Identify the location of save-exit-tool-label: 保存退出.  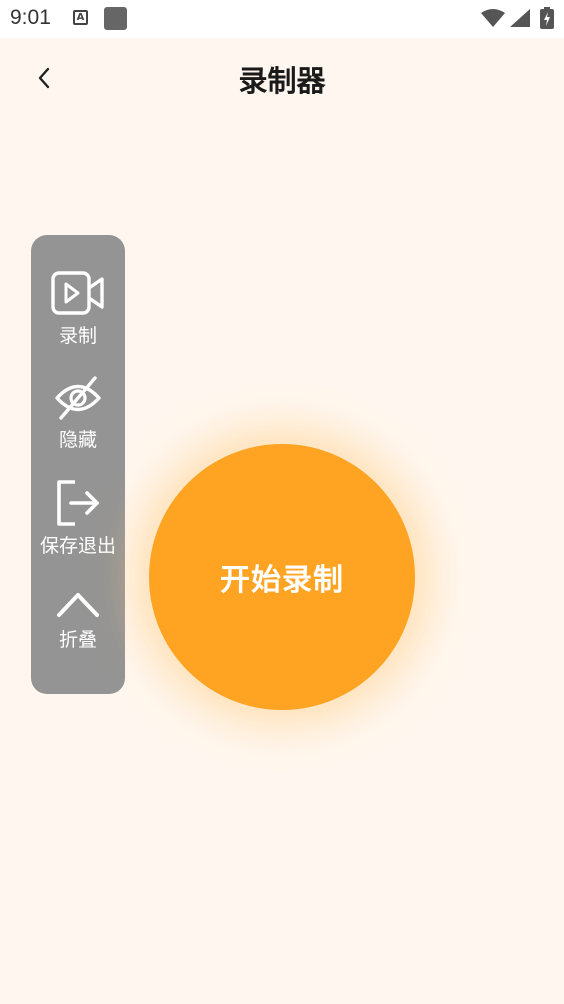
(77, 546).